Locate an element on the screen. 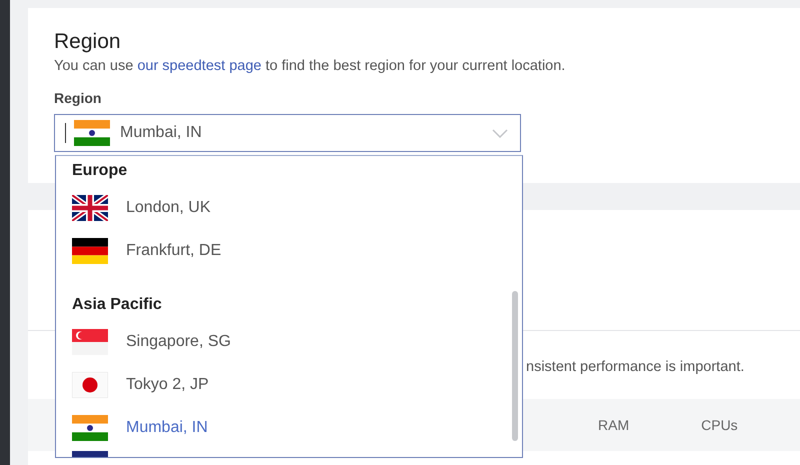  column-header: CPUs is located at coordinates (719, 425).